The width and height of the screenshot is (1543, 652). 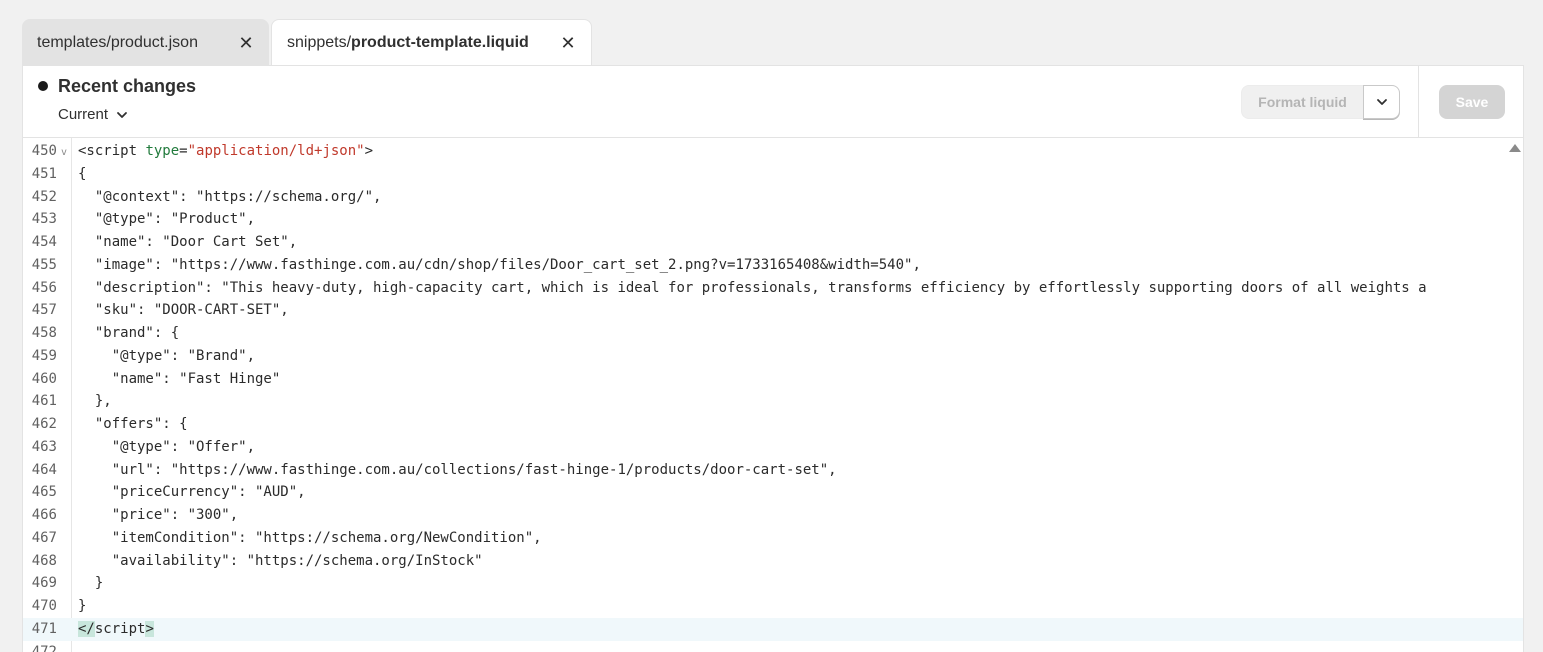 What do you see at coordinates (1472, 102) in the screenshot?
I see `save-button: Save` at bounding box center [1472, 102].